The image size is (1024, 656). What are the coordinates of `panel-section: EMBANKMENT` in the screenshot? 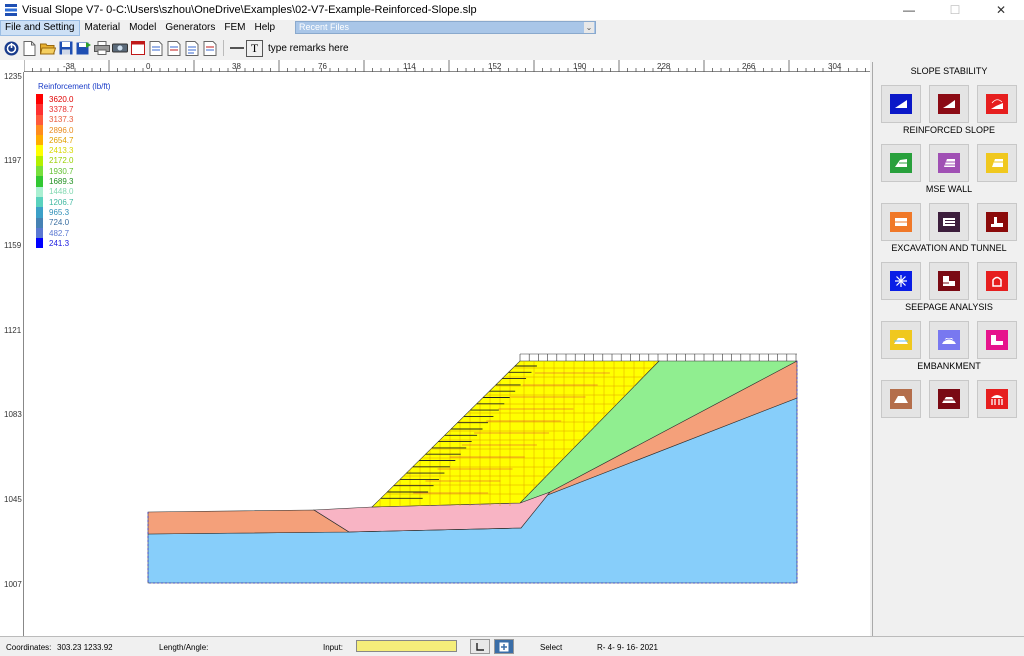 It's located at (948, 389).